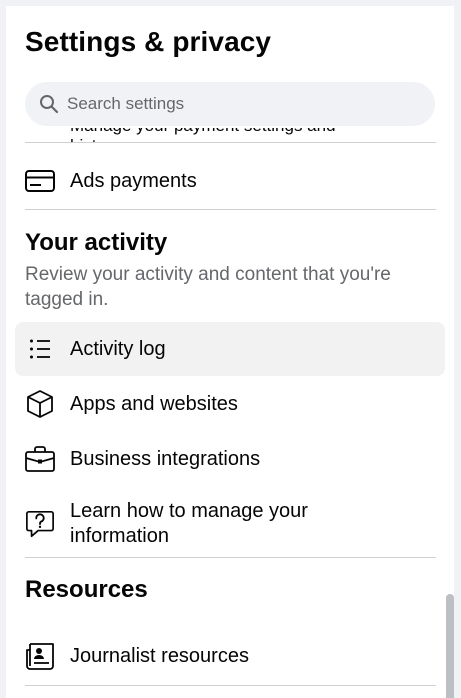 Image resolution: width=461 pixels, height=698 pixels. What do you see at coordinates (40, 524) in the screenshot?
I see `question-chat-icon` at bounding box center [40, 524].